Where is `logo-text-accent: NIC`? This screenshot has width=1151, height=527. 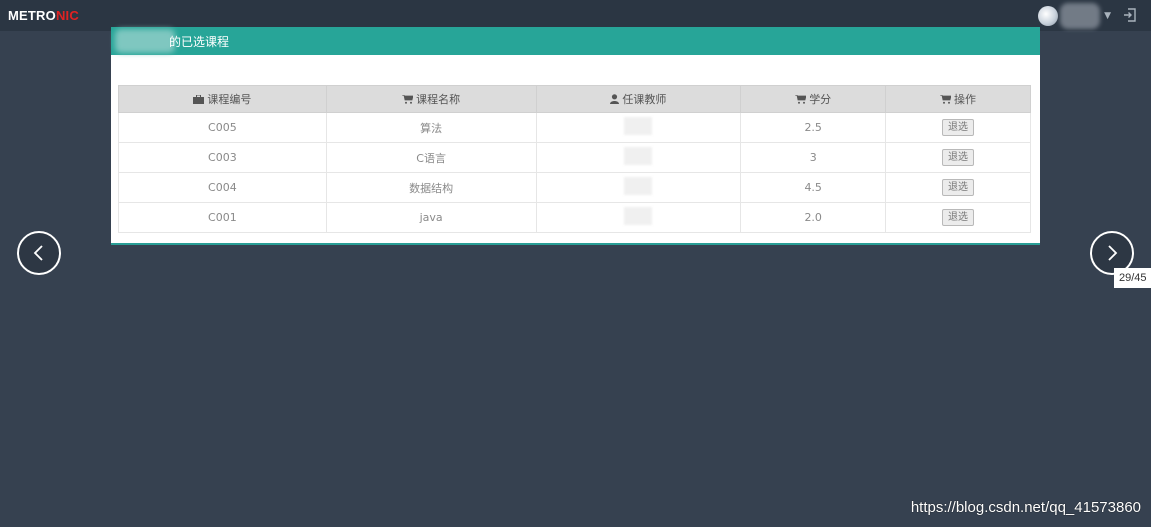
logo-text-accent: NIC is located at coordinates (67, 15).